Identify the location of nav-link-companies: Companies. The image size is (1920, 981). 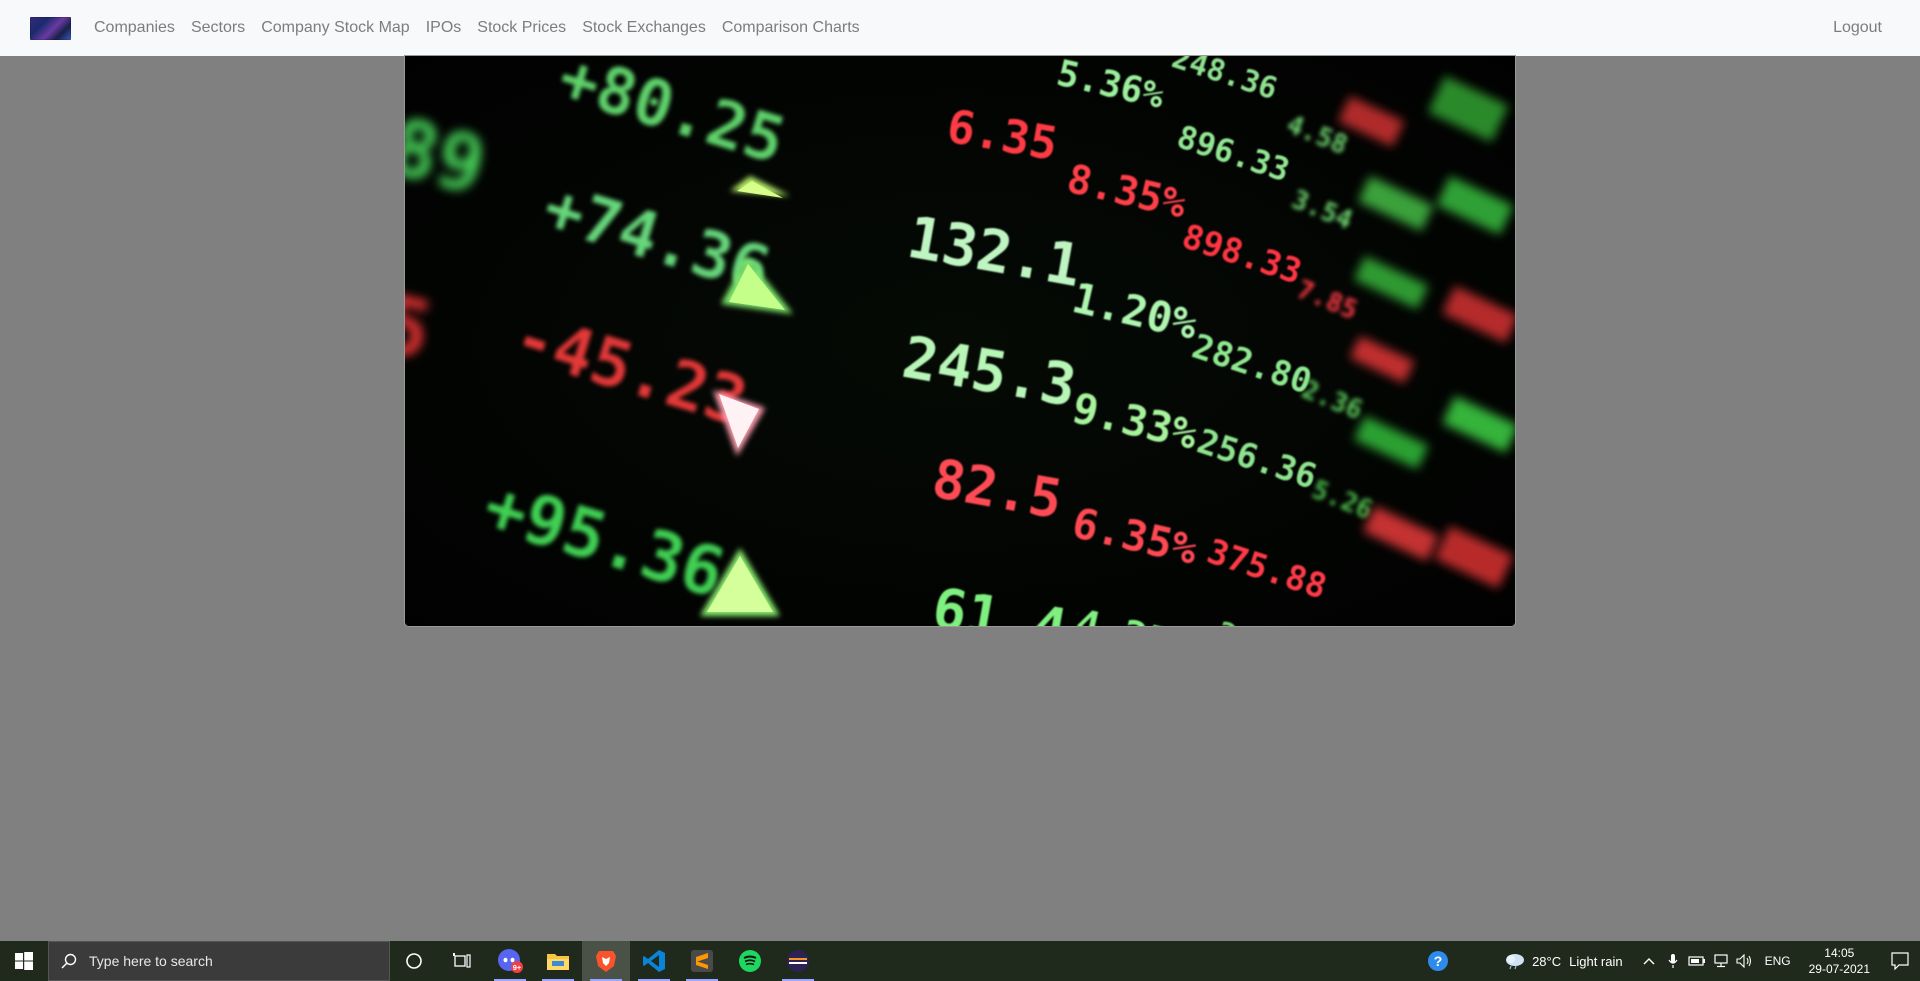
(134, 28).